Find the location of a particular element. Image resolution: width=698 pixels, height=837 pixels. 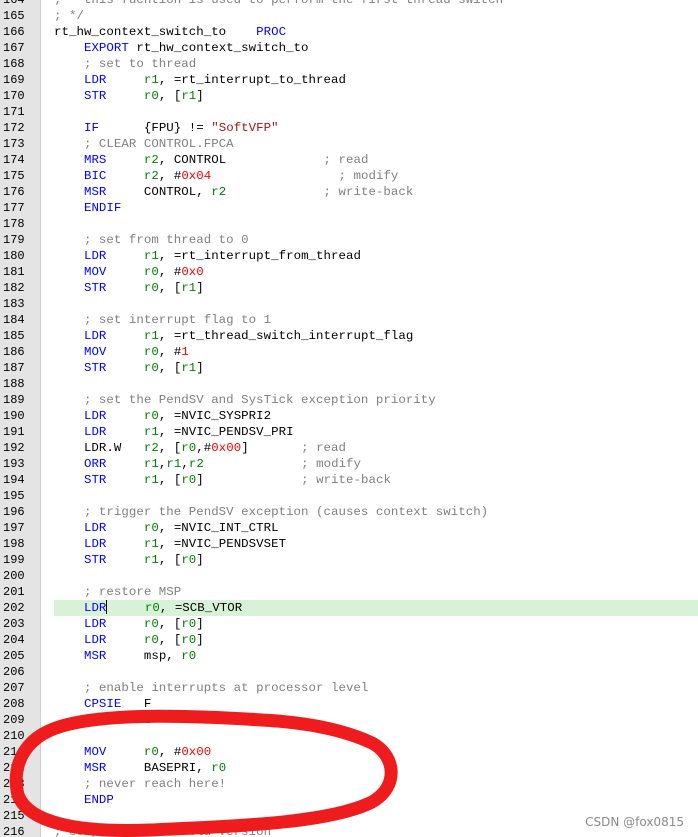

code-line: 184 ; set interrupt flag to 1 is located at coordinates (349, 320).